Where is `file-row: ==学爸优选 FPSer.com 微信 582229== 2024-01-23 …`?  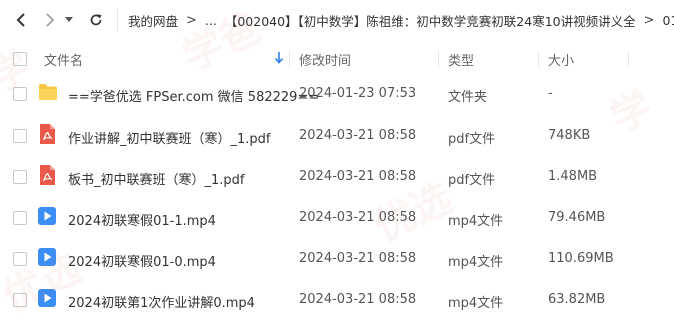 file-row: ==学爸优选 FPSer.com 微信 582229== 2024-01-23 … is located at coordinates (337, 95).